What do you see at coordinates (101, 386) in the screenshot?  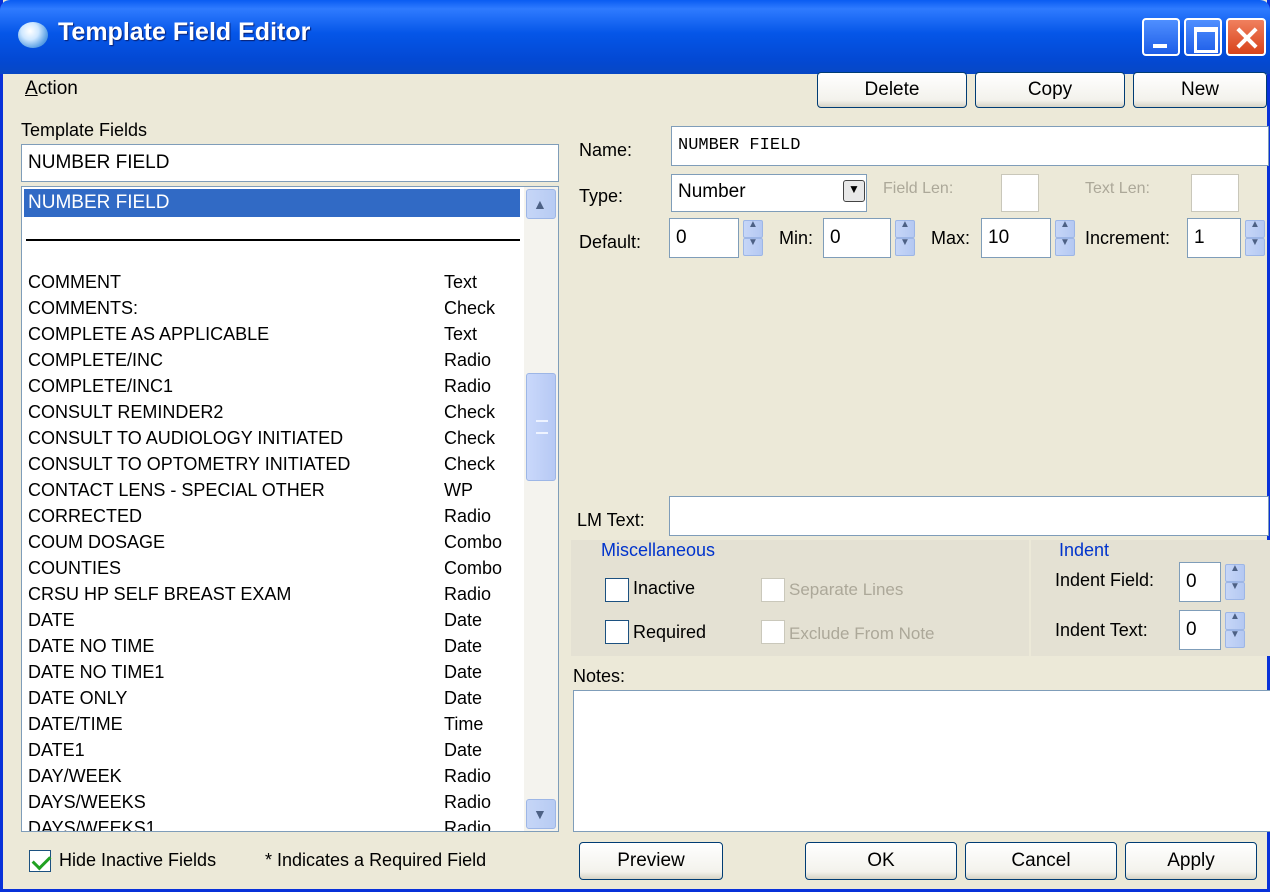 I see `list-item-name: COMPLETE/INC1` at bounding box center [101, 386].